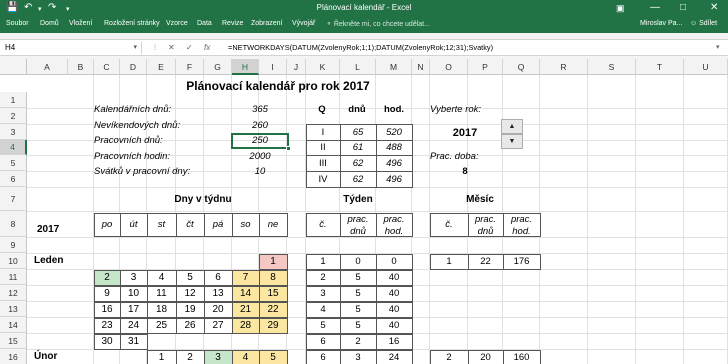  Describe the element at coordinates (718, 48) in the screenshot. I see `expand-formula-bar-icon: ▾` at that location.